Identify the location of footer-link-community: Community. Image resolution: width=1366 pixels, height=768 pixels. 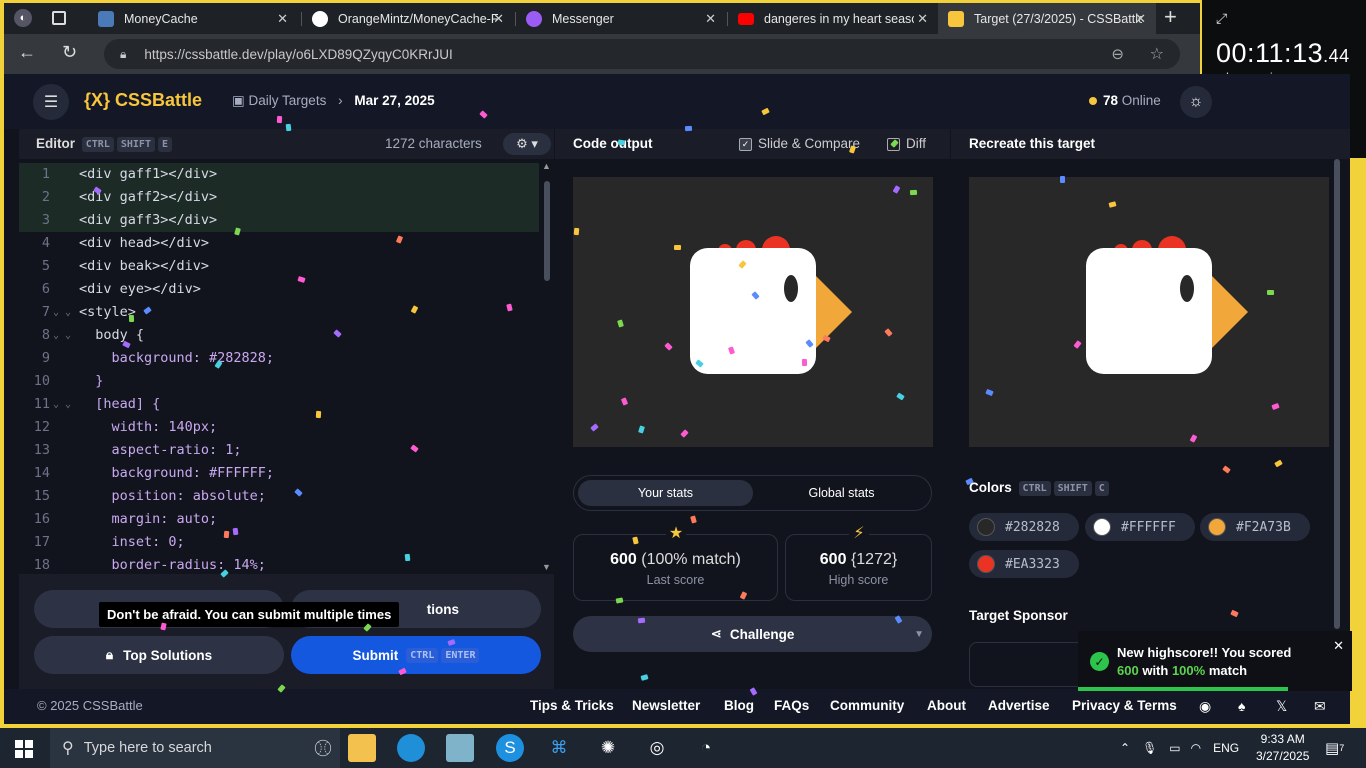
(867, 705).